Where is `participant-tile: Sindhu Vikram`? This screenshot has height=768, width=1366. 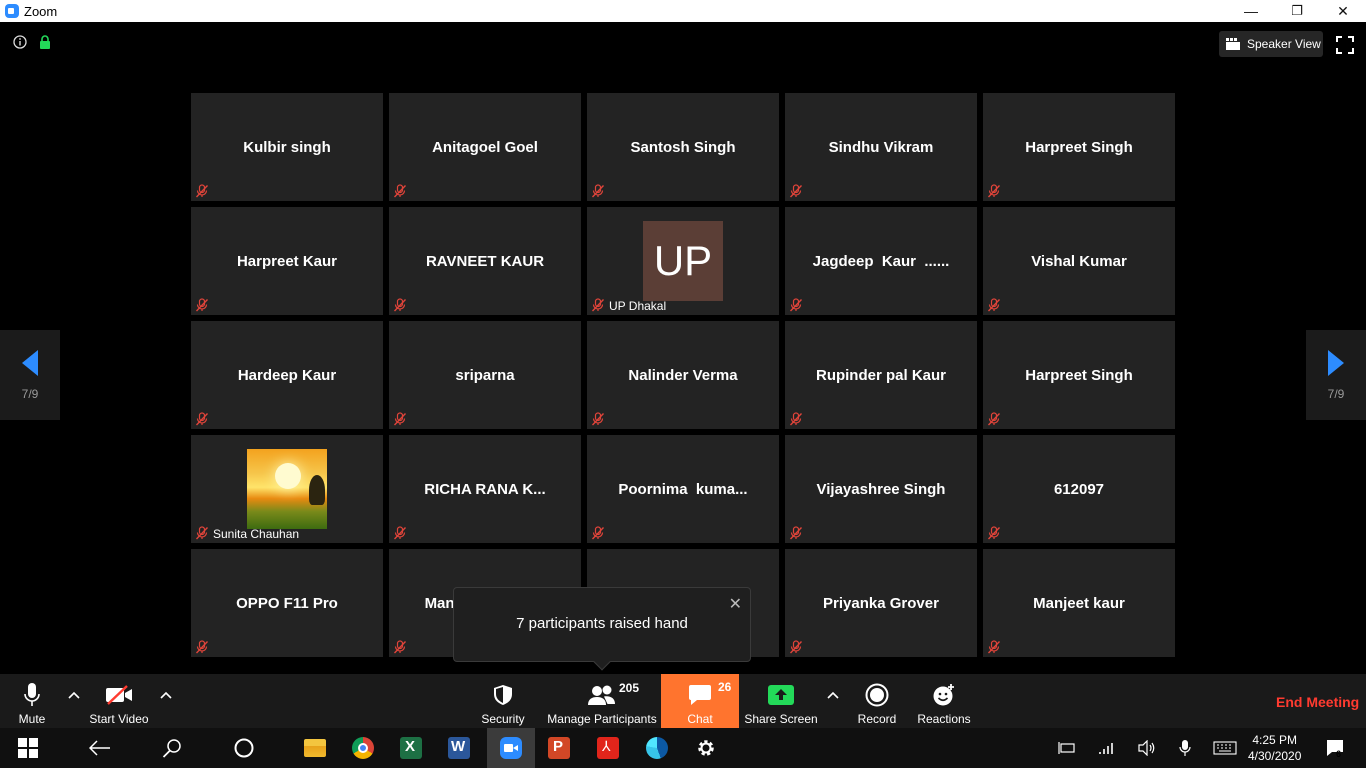 participant-tile: Sindhu Vikram is located at coordinates (881, 147).